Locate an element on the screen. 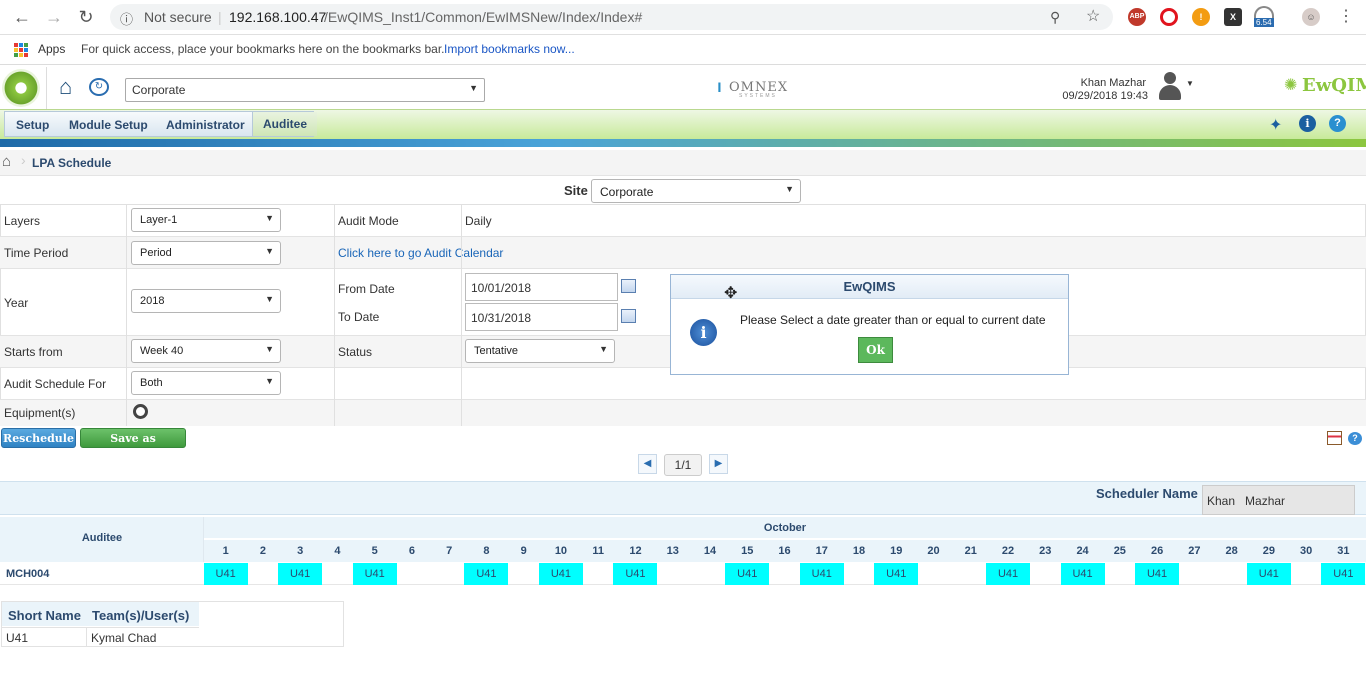  info-dialog-icon: i is located at coordinates (703, 332).